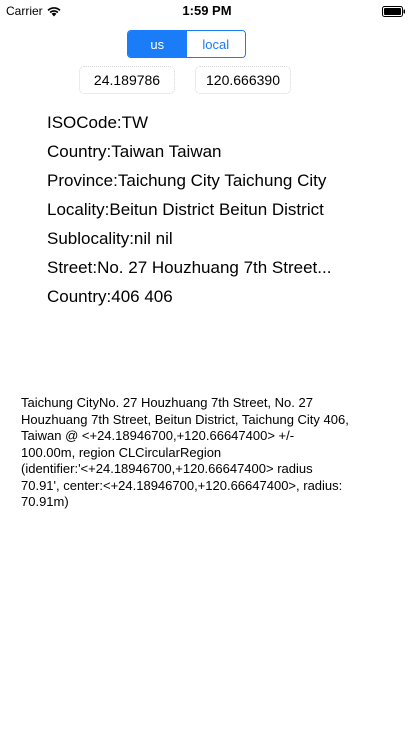 The height and width of the screenshot is (739, 414). I want to click on locale-segmented-control: us local, so click(186, 44).